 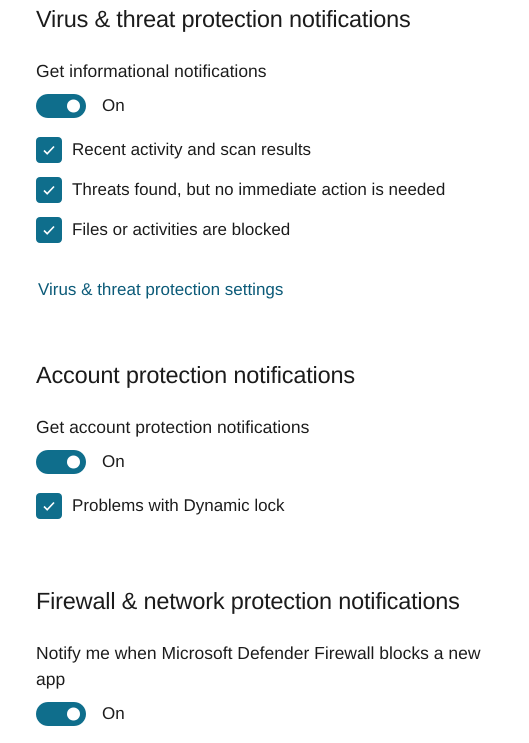 What do you see at coordinates (161, 290) in the screenshot?
I see `settings-link: Virus & threat protection settings` at bounding box center [161, 290].